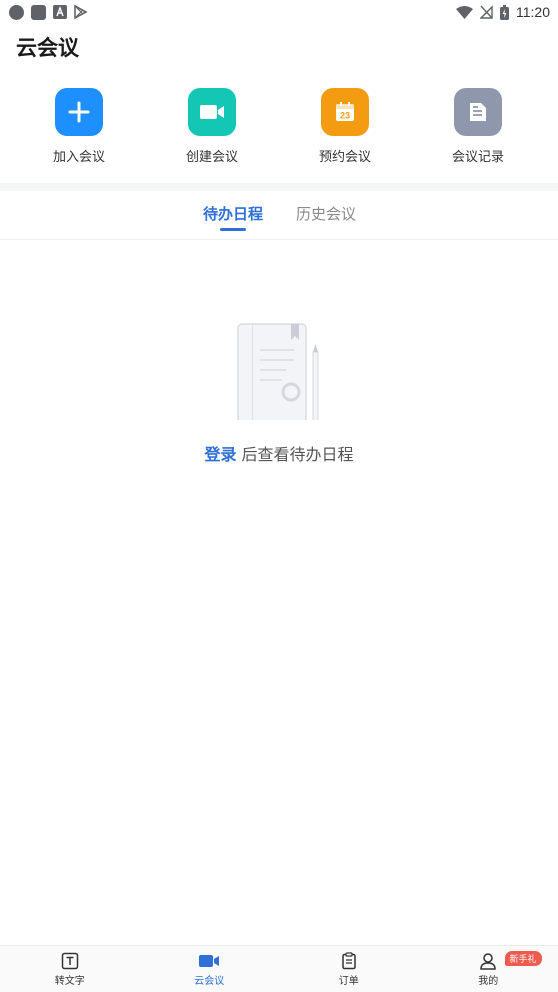 The image size is (558, 992). I want to click on empty-state-message: 登录 后查看待办日程, so click(279, 453).